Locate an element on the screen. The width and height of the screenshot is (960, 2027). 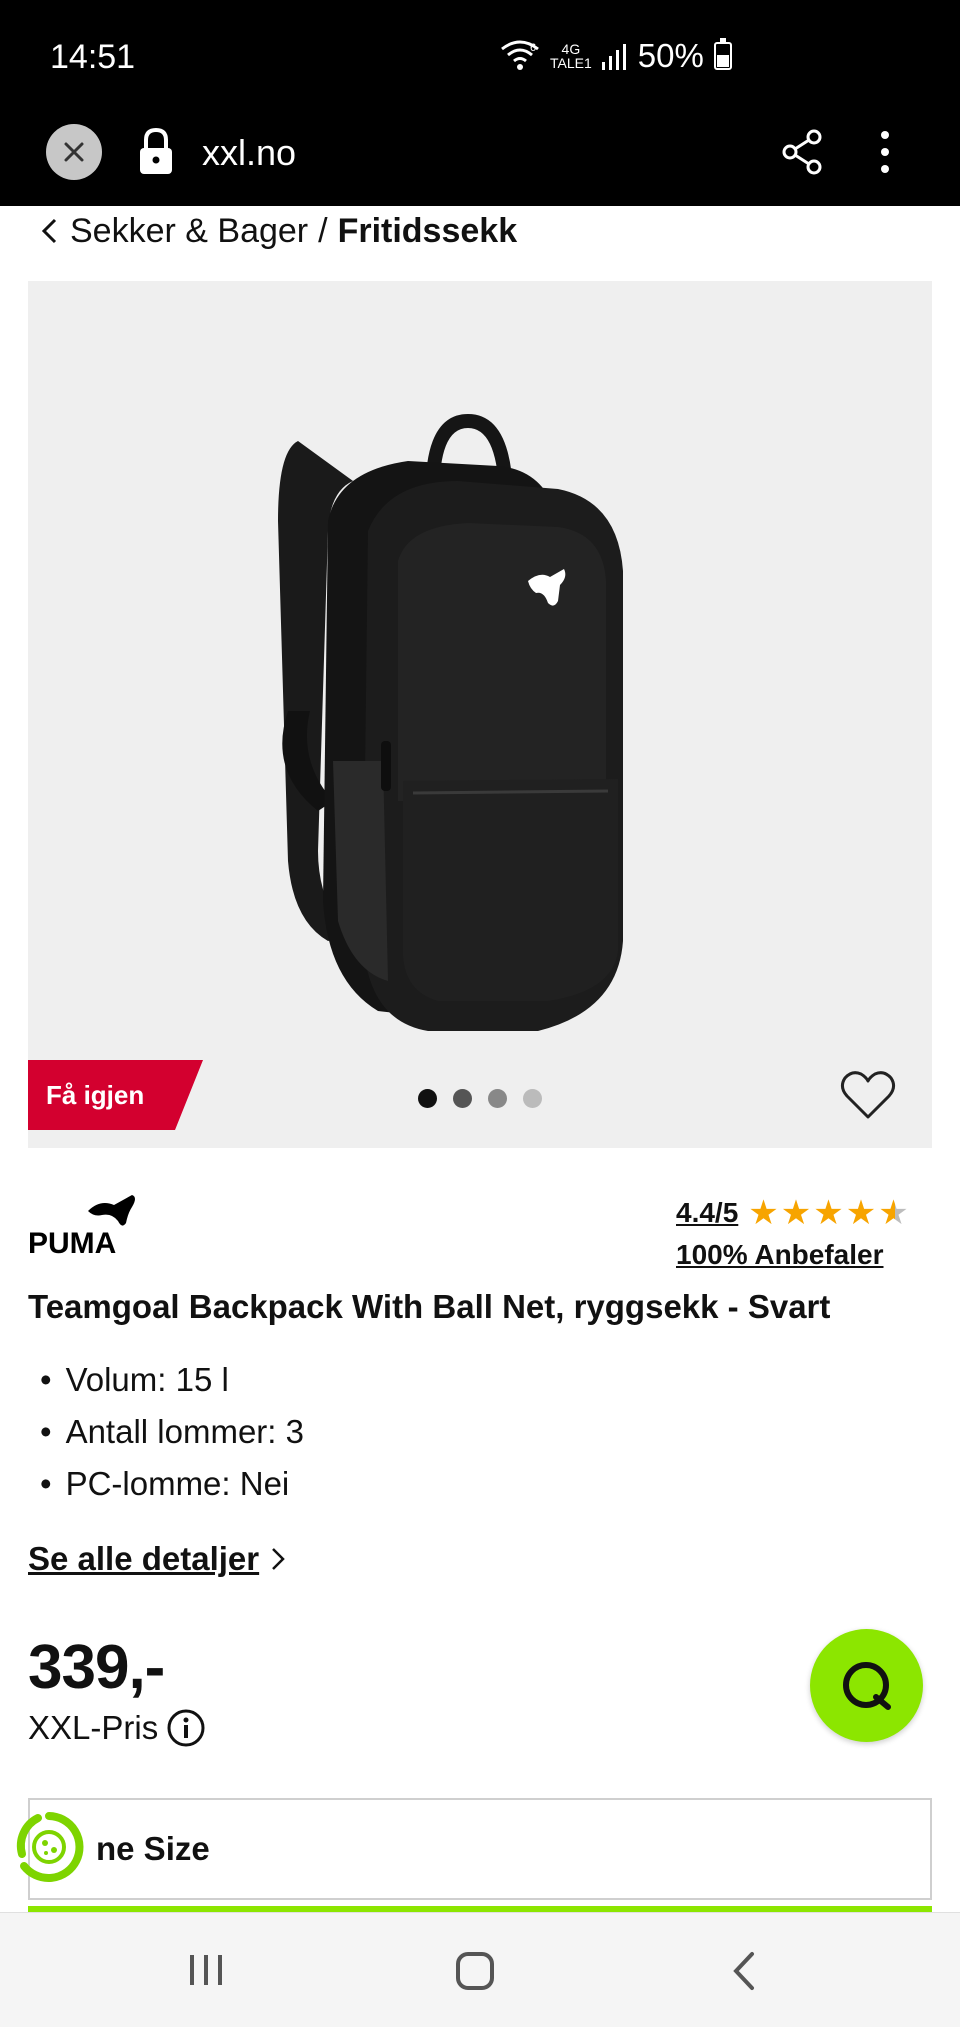
home-icon is located at coordinates (475, 1971).